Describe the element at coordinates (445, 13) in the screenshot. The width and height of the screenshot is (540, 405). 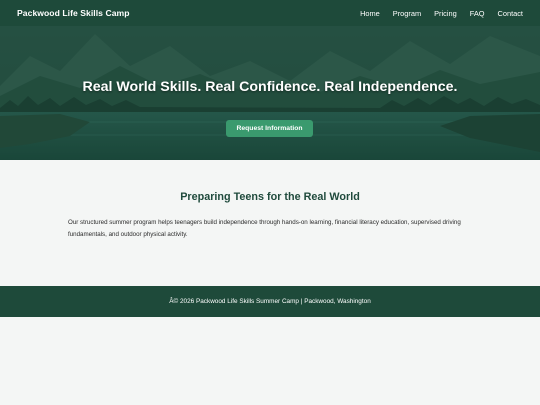
I see `nav-link-pricing: Pricing` at that location.